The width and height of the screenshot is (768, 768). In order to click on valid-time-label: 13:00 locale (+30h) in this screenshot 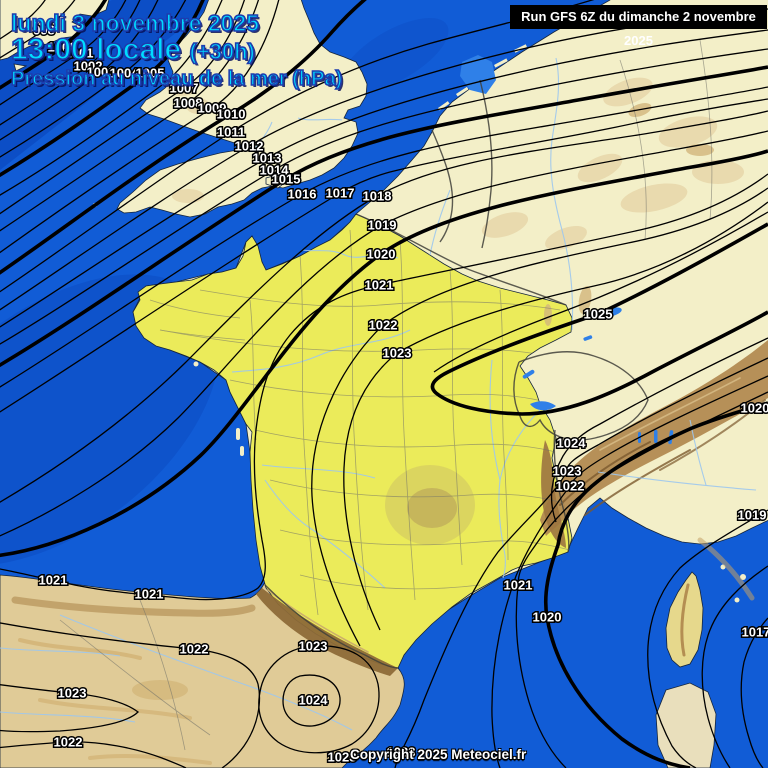, I will do `click(133, 49)`.